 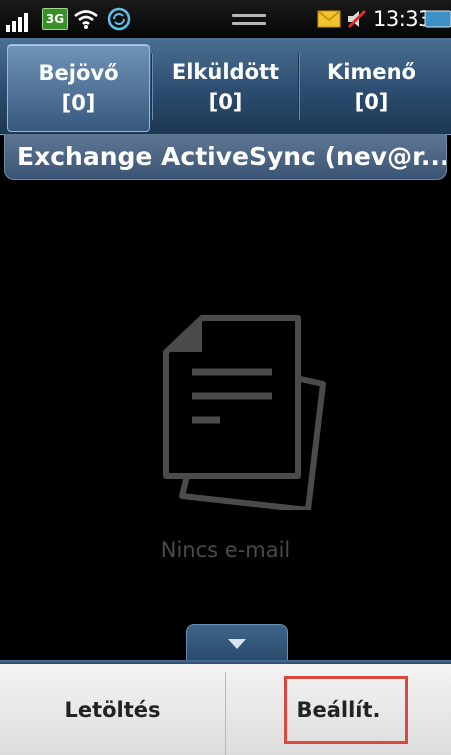 I want to click on tab-outbox: Kimenő [0], so click(x=371, y=87).